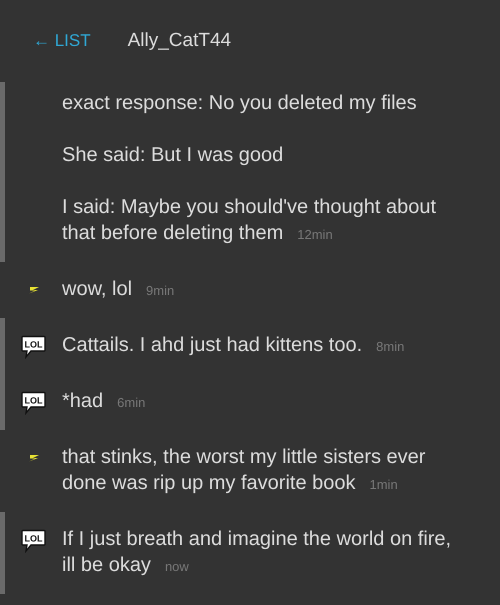 The width and height of the screenshot is (500, 605). What do you see at coordinates (180, 41) in the screenshot?
I see `chat-title: Ally_CatT44` at bounding box center [180, 41].